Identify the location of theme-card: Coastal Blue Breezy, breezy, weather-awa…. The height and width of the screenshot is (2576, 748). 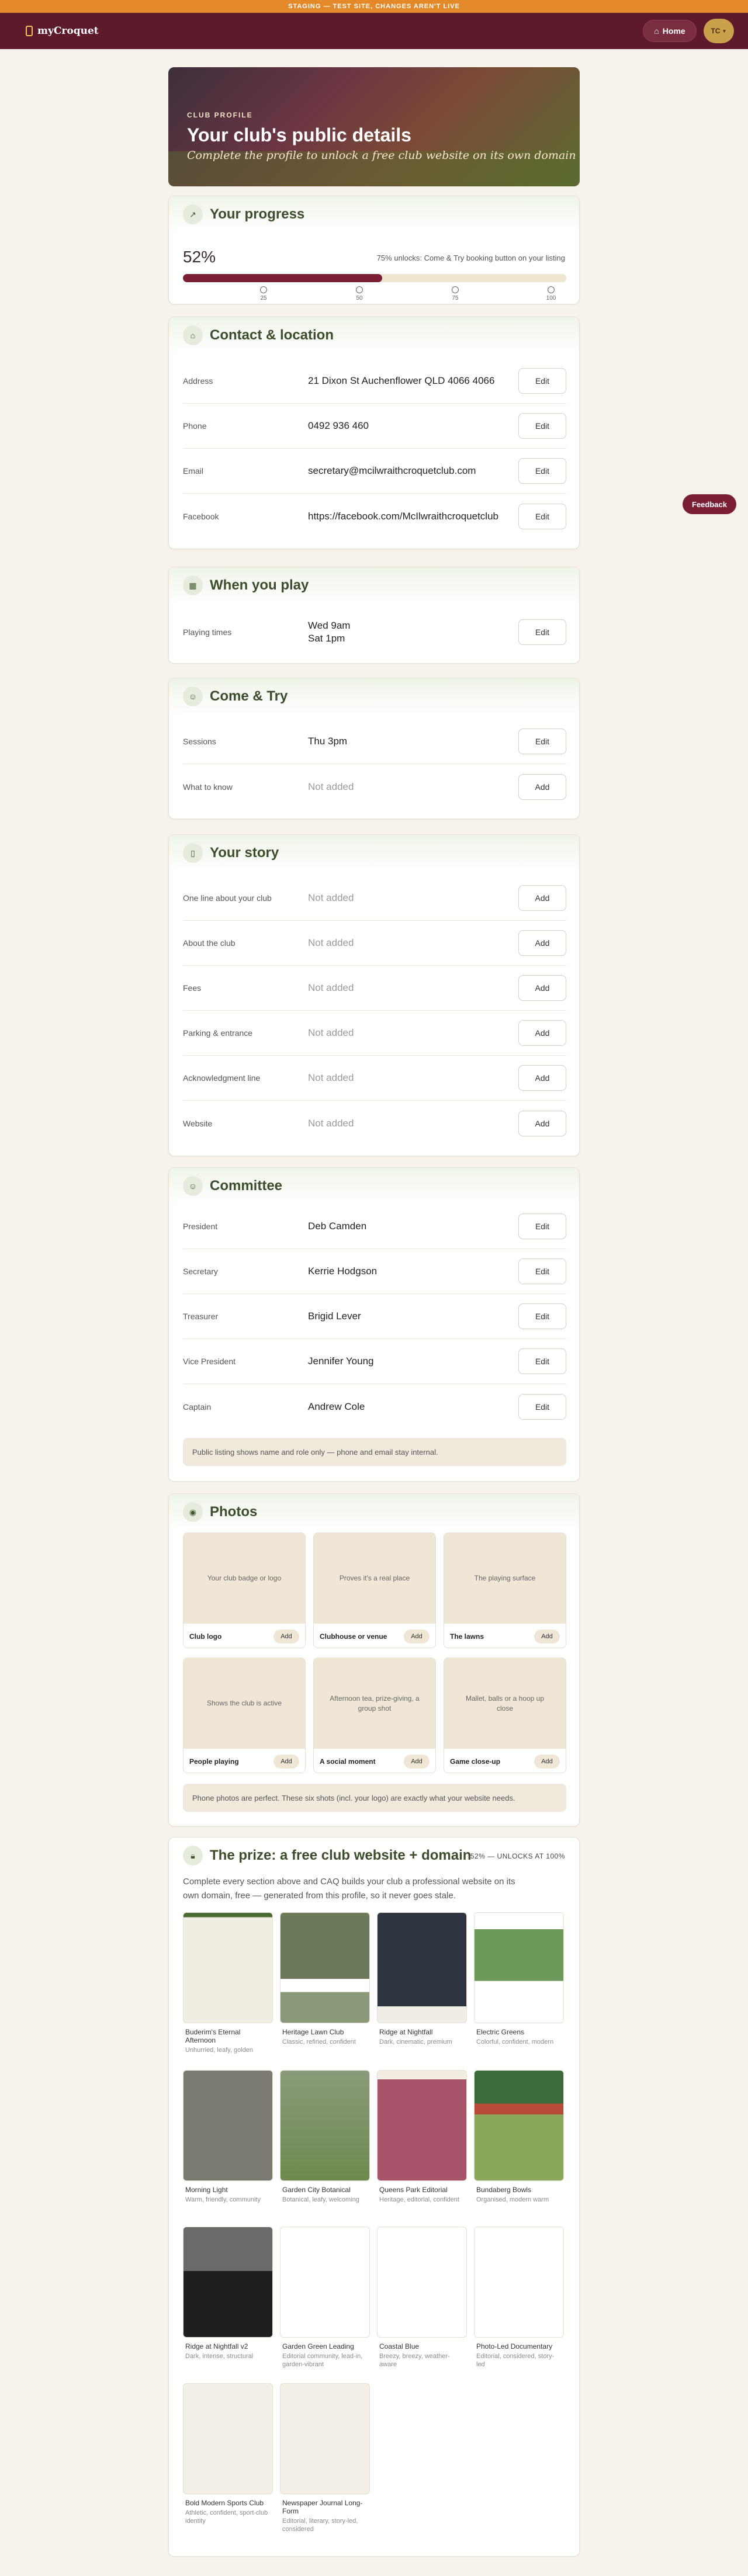
(422, 2298).